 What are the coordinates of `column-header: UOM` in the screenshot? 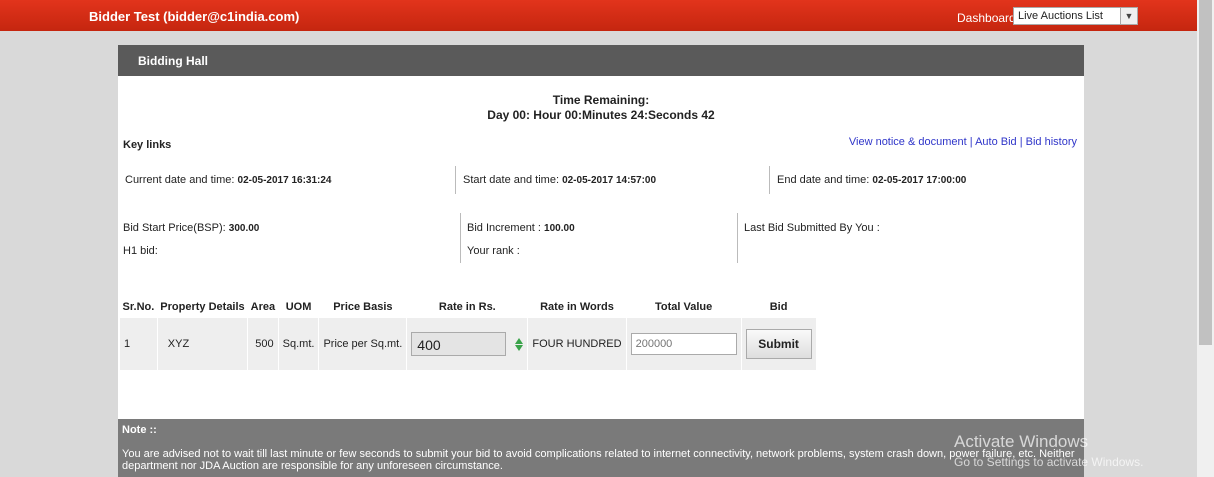 It's located at (298, 307).